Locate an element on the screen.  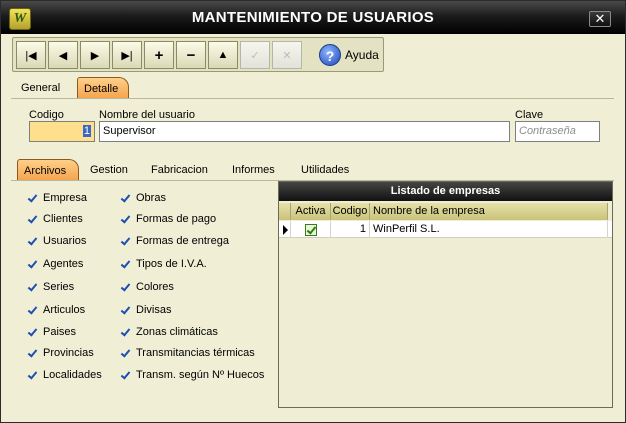
close-window-button: ✕ is located at coordinates (600, 19).